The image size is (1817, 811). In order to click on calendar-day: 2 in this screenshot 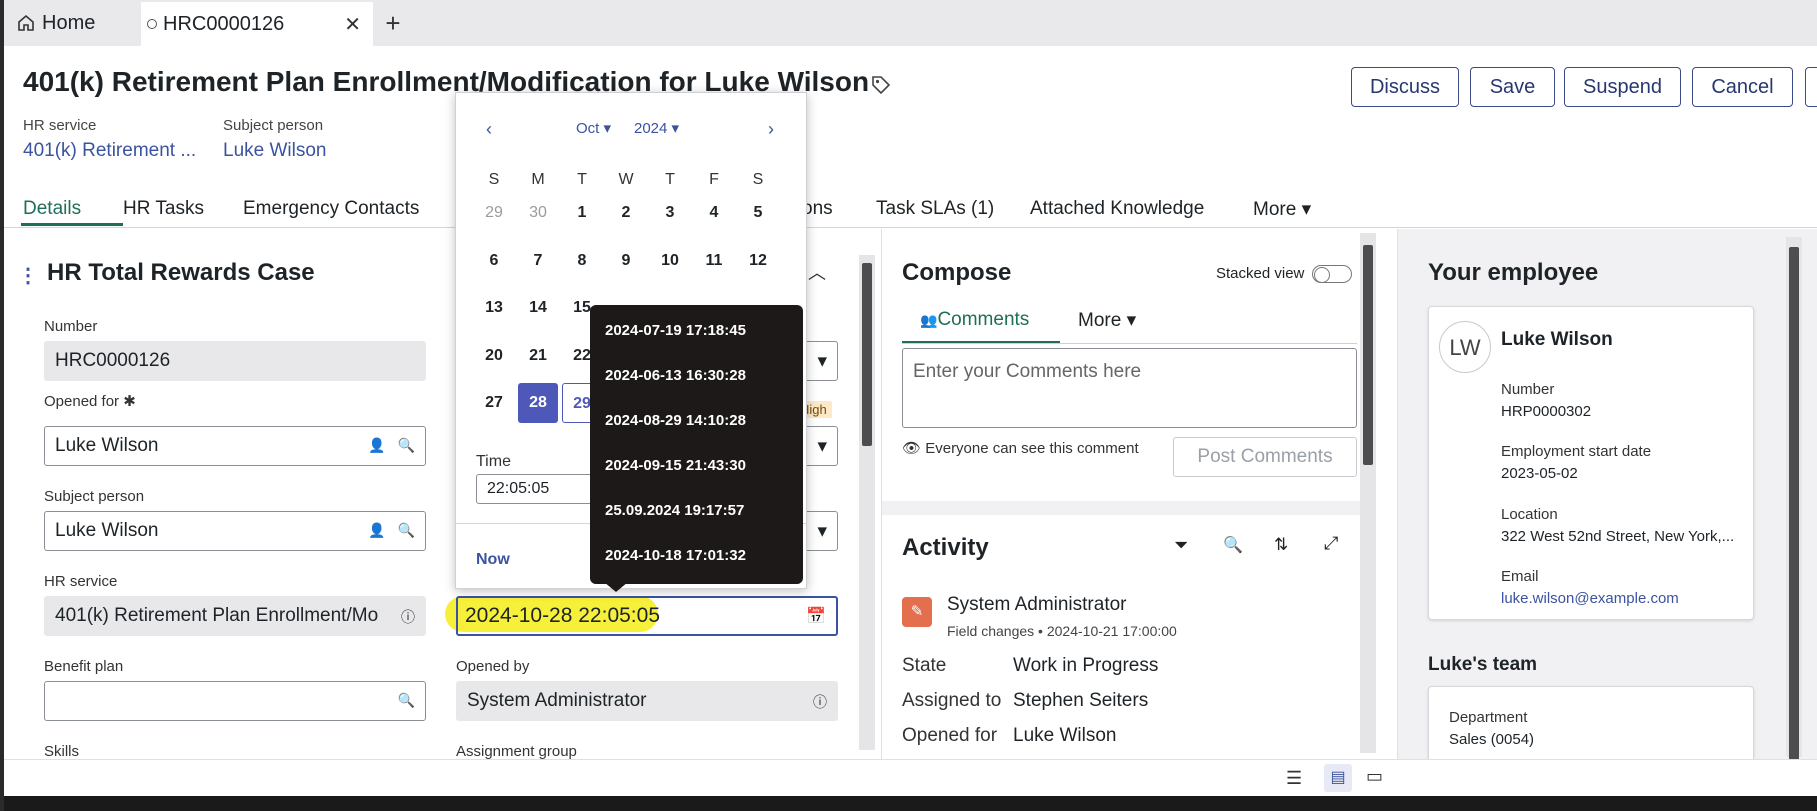, I will do `click(626, 213)`.